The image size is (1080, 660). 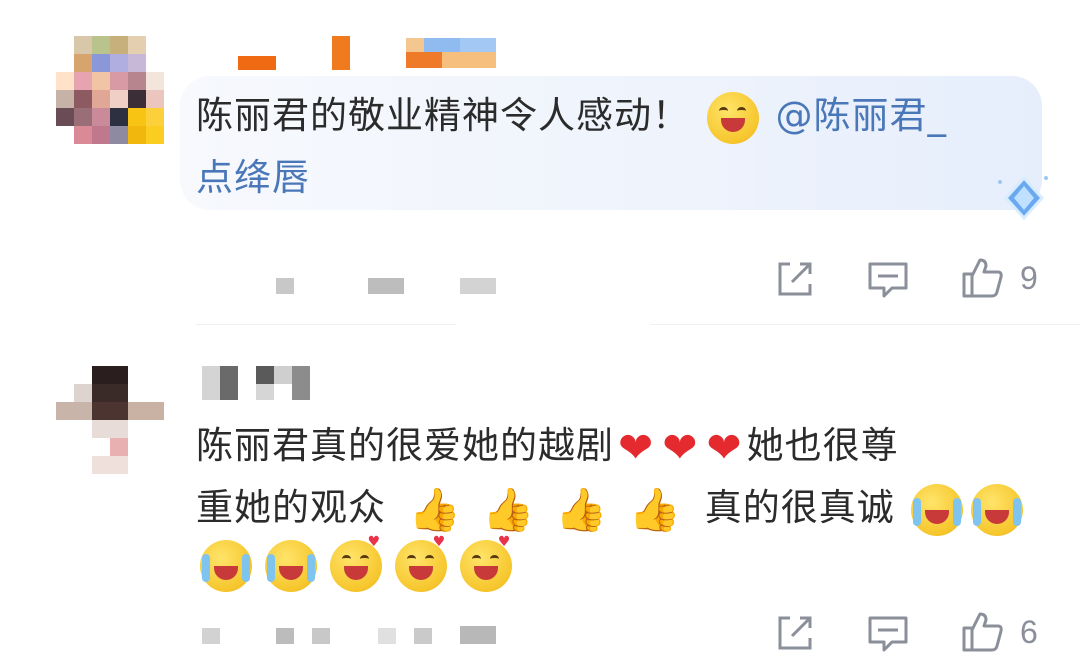 I want to click on comment-text-body: 陈丽君的敬业精神令人感动！, so click(x=443, y=115).